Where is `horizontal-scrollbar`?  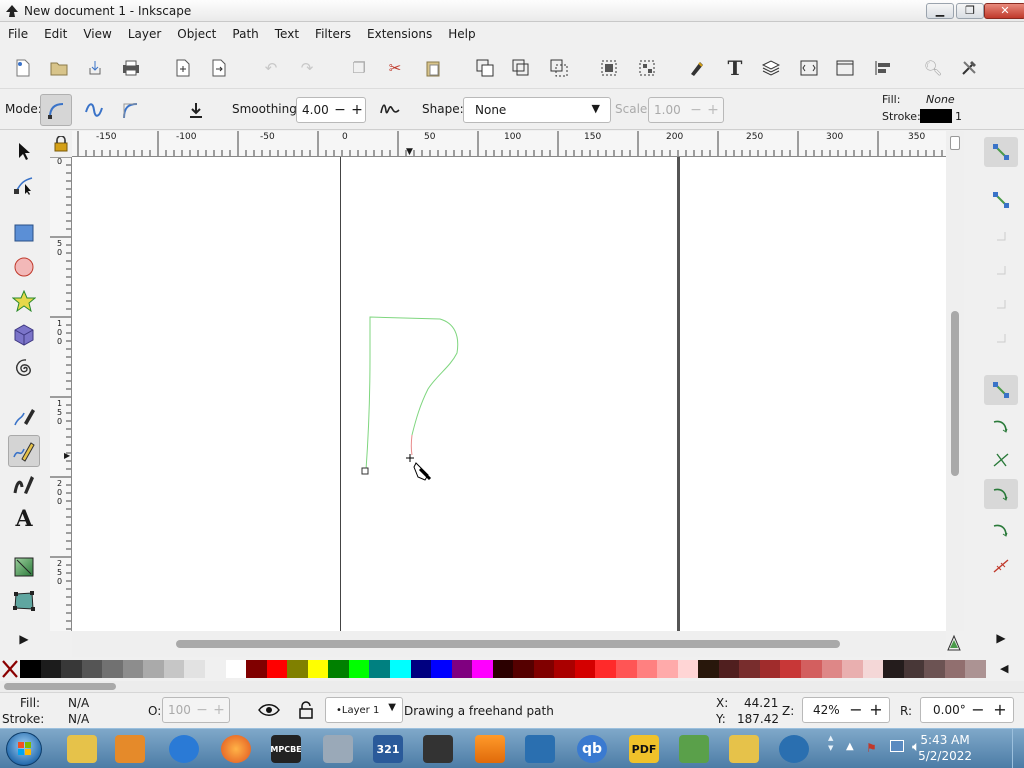
horizontal-scrollbar is located at coordinates (509, 644).